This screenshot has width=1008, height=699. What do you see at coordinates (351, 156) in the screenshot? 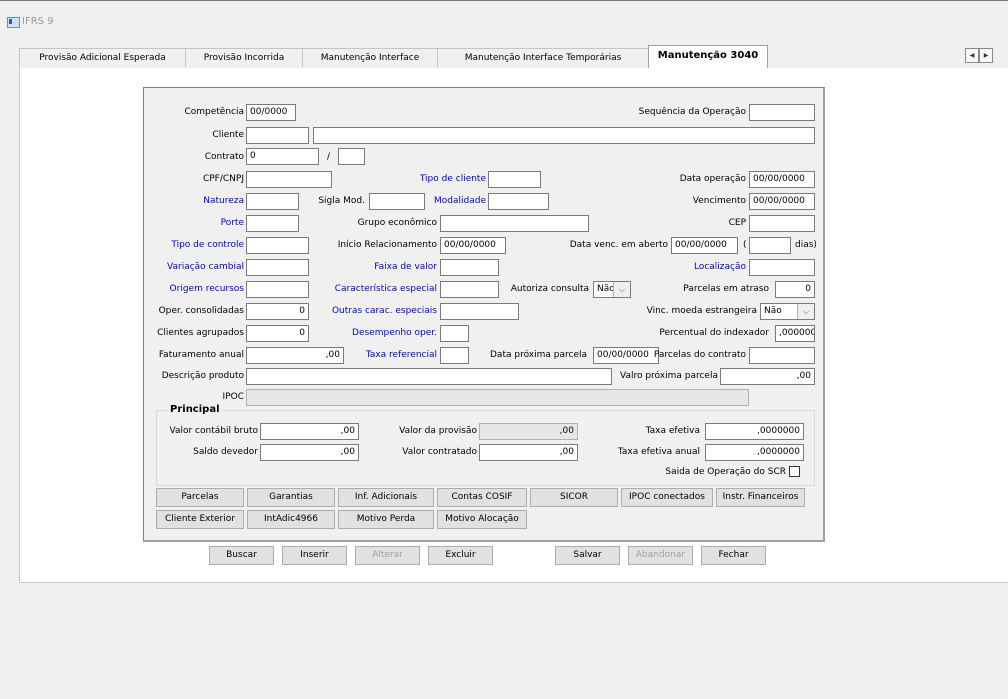
I see `contrato-suffix-field` at bounding box center [351, 156].